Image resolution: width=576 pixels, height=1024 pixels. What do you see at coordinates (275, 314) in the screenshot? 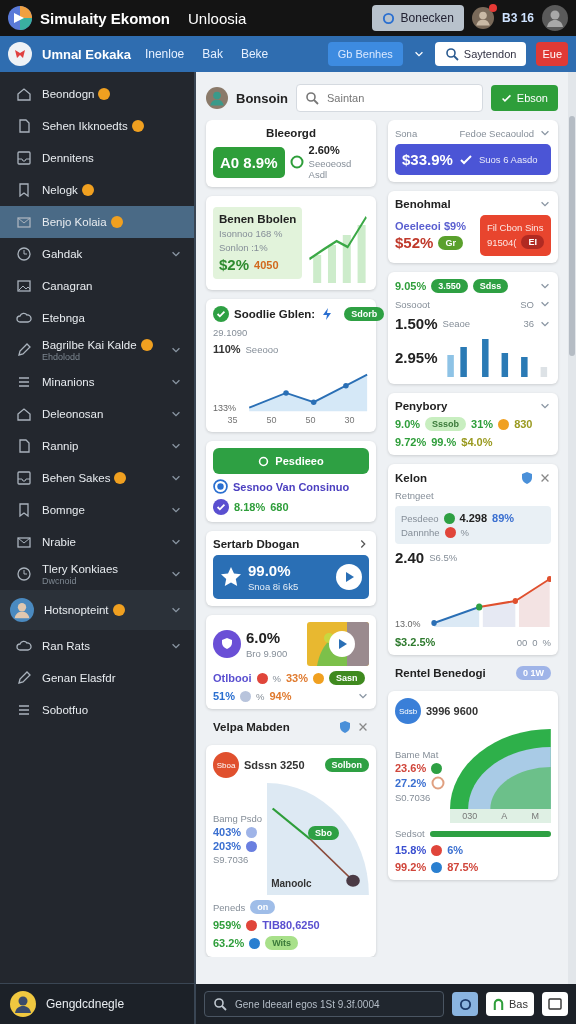
I see `card-title: Soodlie Gblen:` at bounding box center [275, 314].